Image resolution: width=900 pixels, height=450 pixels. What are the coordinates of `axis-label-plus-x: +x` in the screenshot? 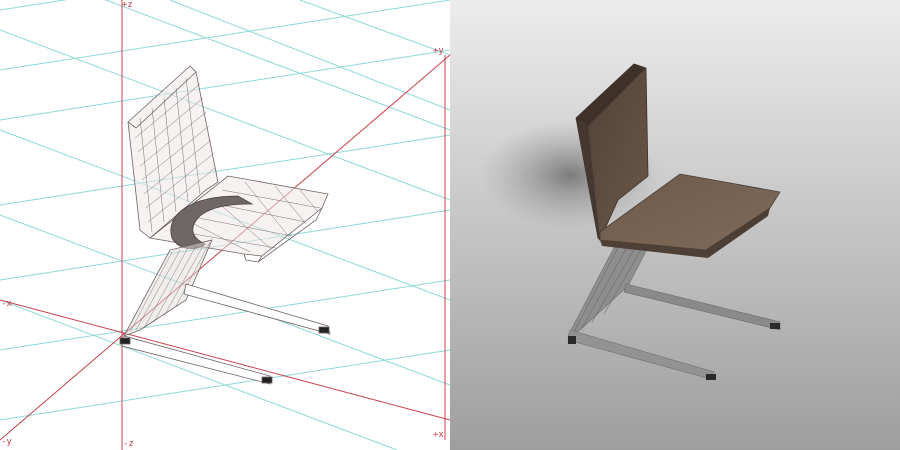 It's located at (438, 435).